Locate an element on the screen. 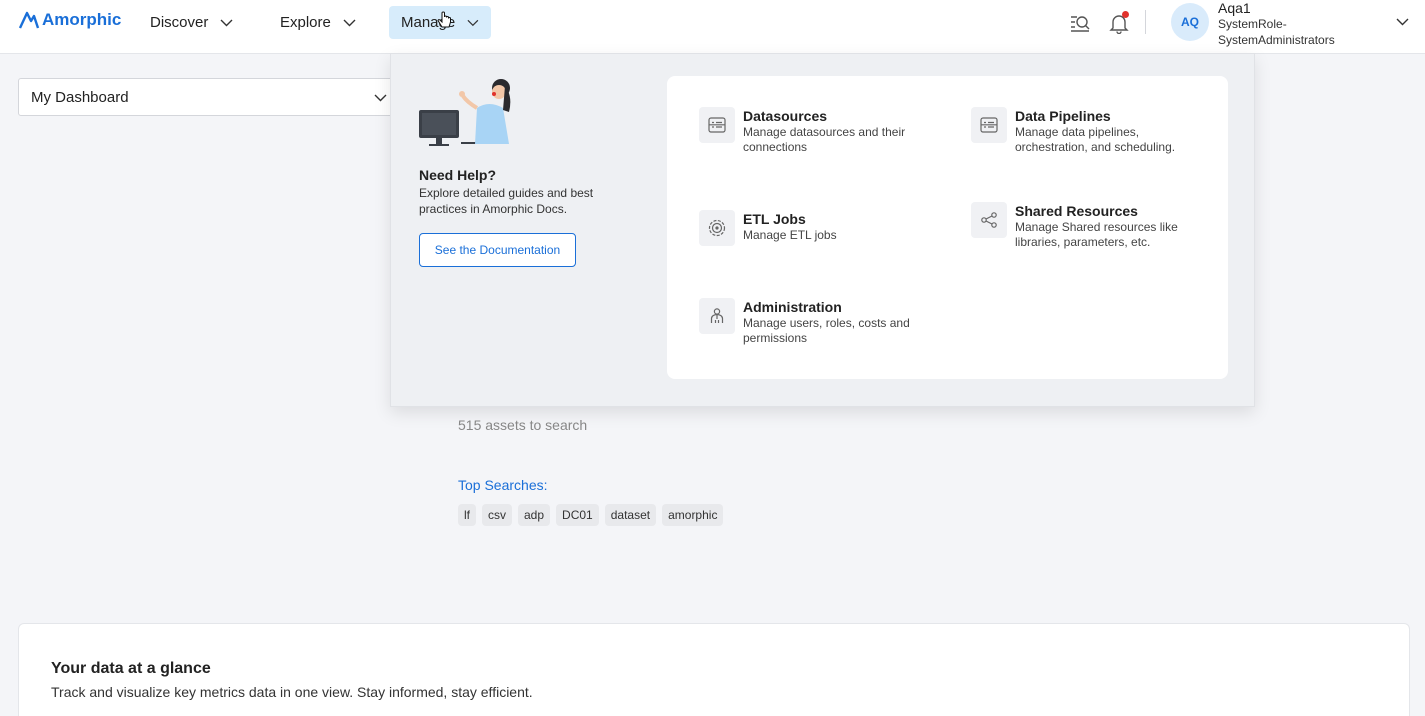 The width and height of the screenshot is (1425, 716). user-role: SystemRole-SystemAdministrators is located at coordinates (1276, 32).